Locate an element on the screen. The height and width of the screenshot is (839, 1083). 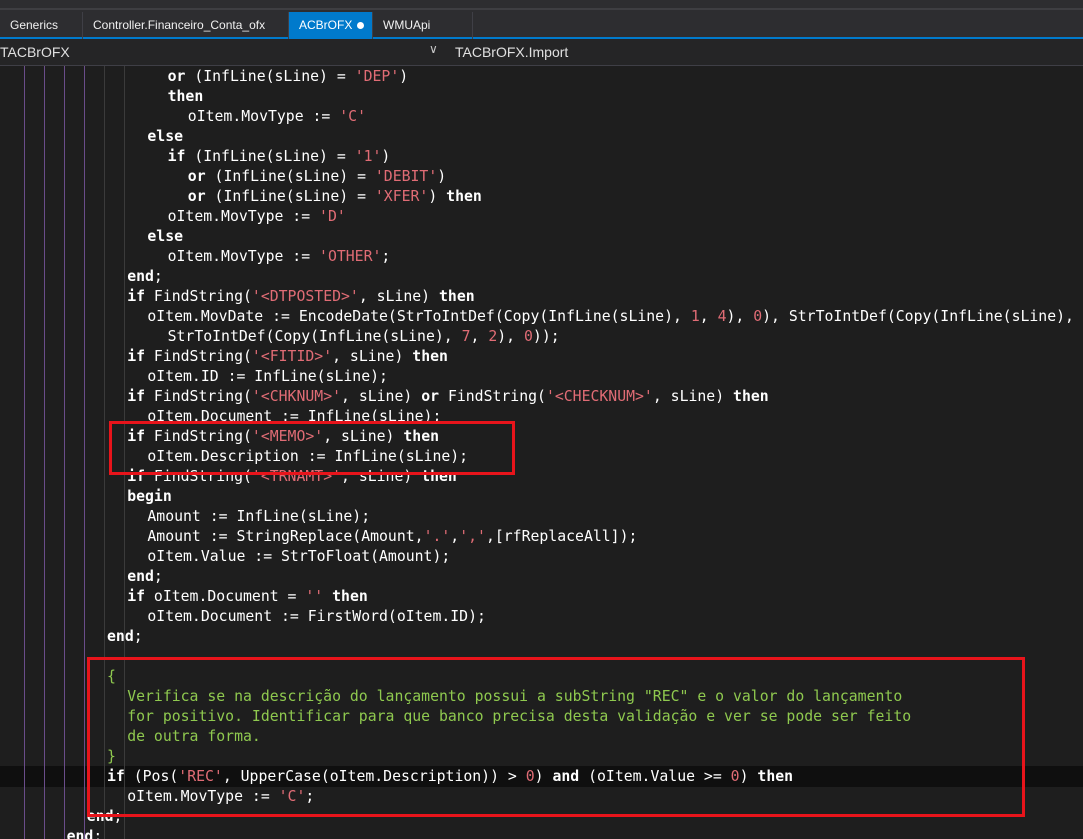
code-token: oItem.ID := InfLine(sLine); is located at coordinates (267, 376).